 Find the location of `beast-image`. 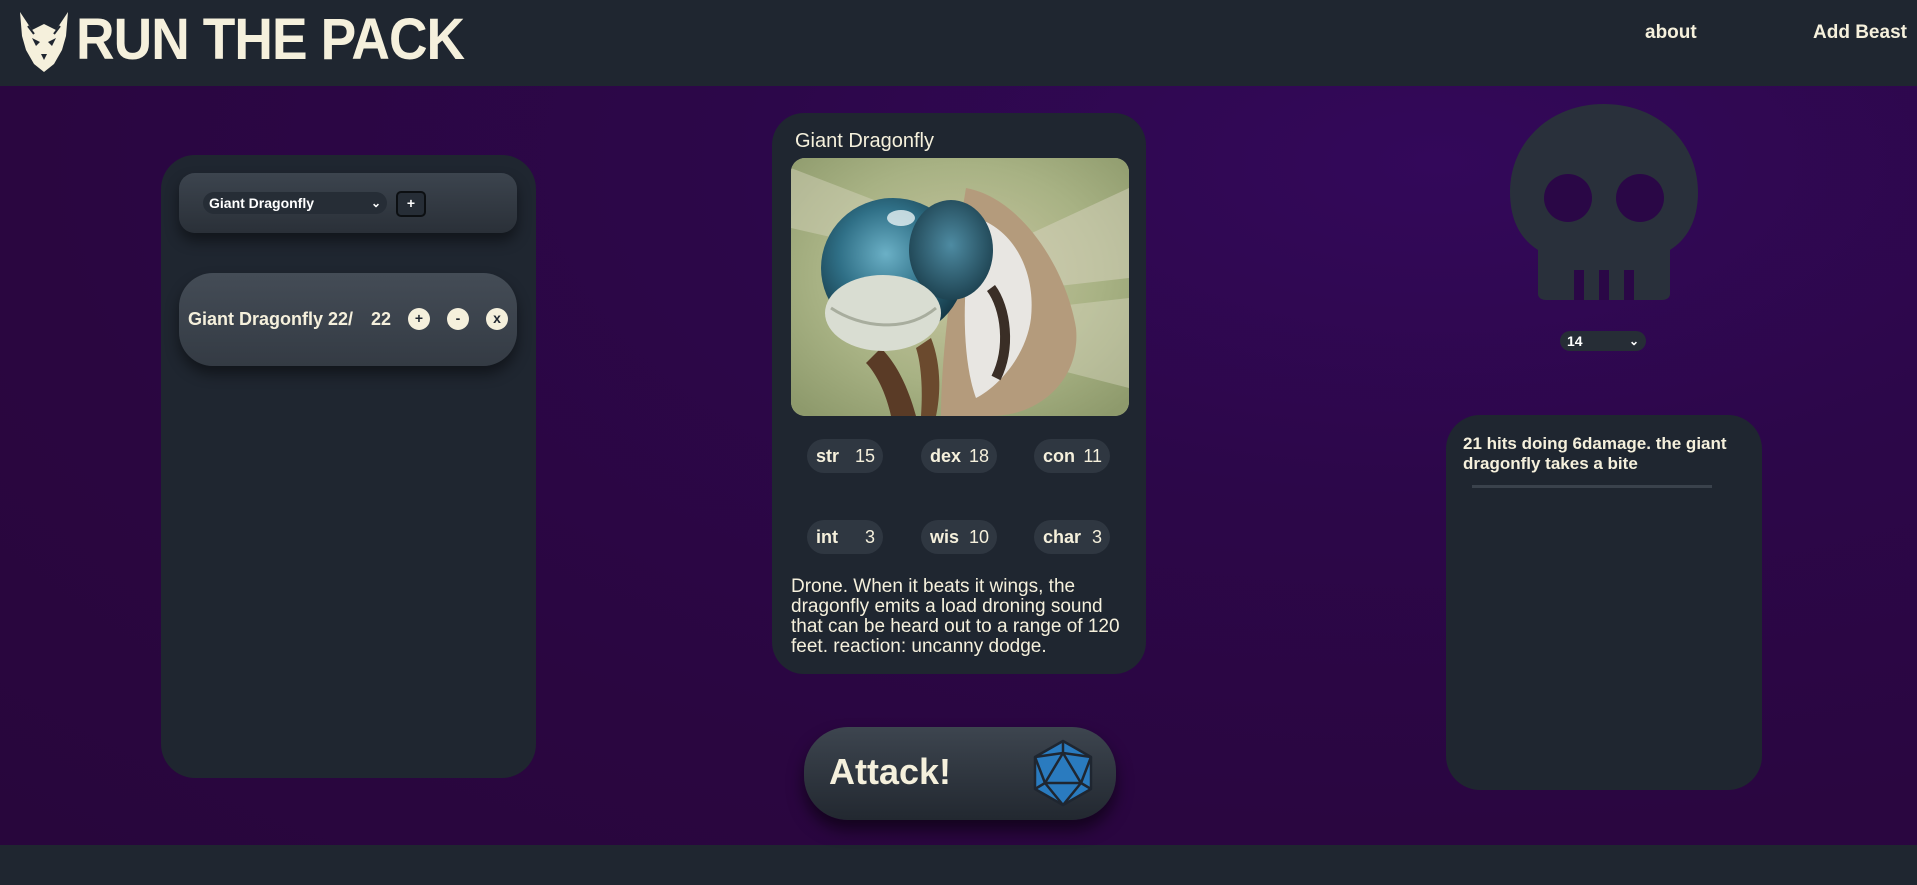

beast-image is located at coordinates (960, 287).